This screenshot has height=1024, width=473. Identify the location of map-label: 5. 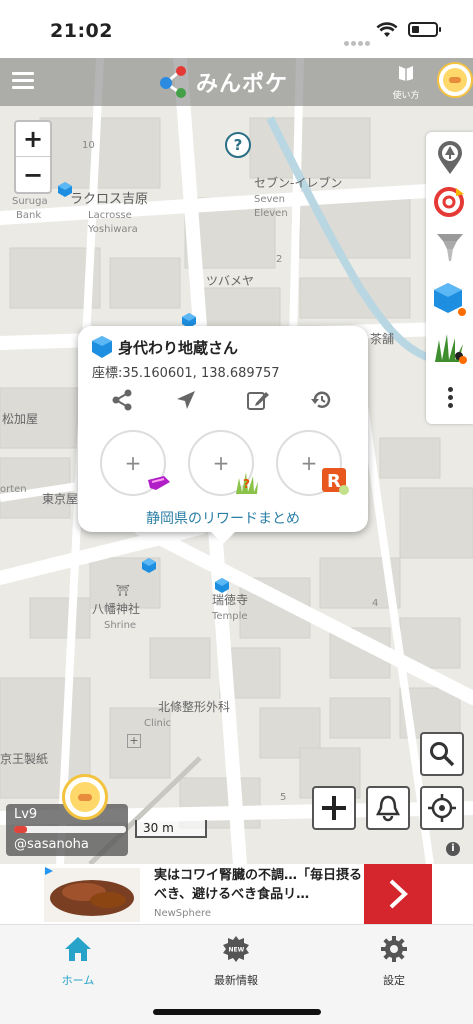
(283, 797).